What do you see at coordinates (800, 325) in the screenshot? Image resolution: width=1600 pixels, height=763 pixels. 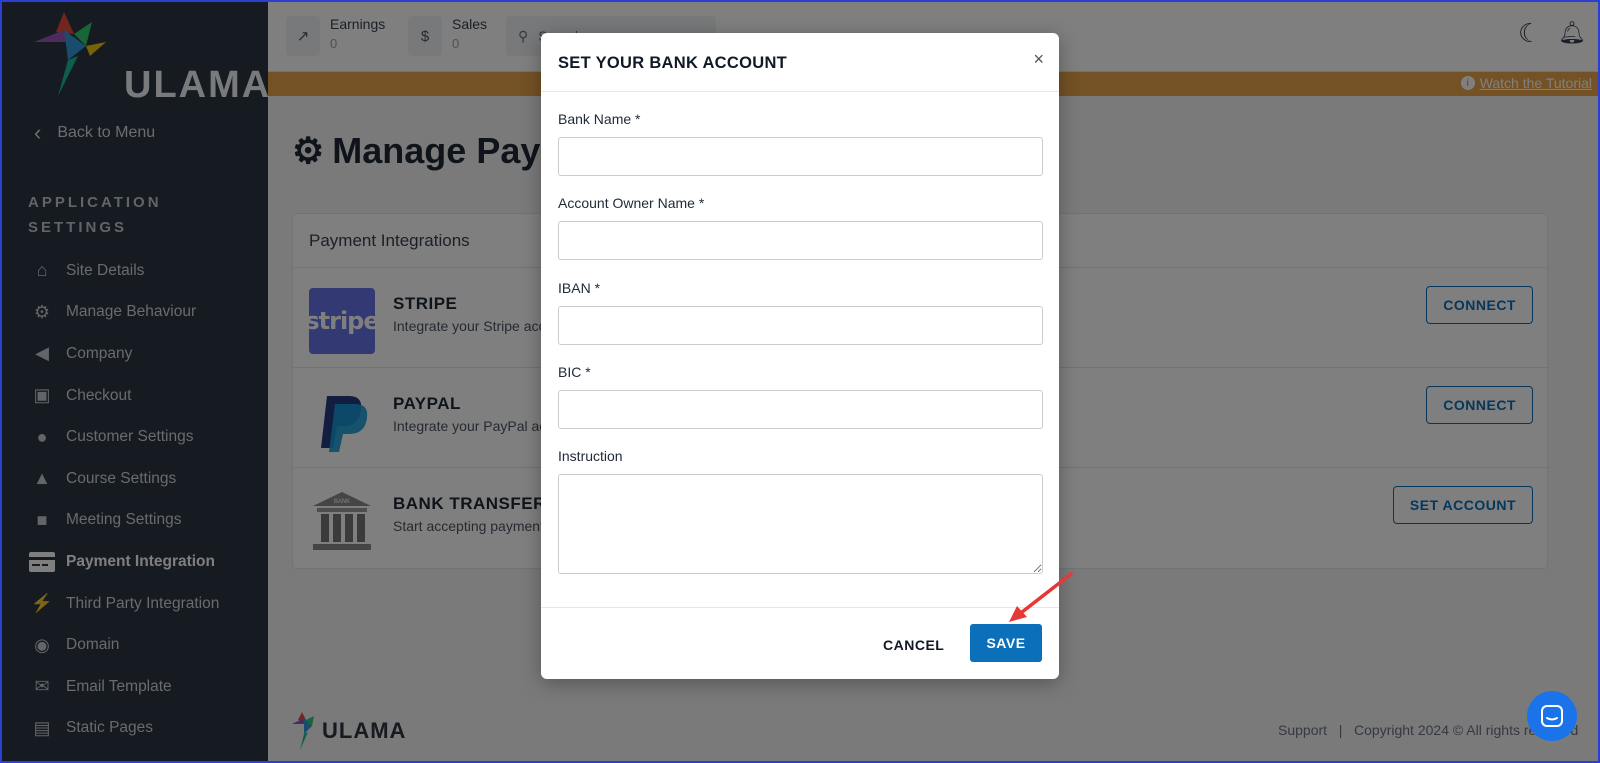 I see `iban-input` at bounding box center [800, 325].